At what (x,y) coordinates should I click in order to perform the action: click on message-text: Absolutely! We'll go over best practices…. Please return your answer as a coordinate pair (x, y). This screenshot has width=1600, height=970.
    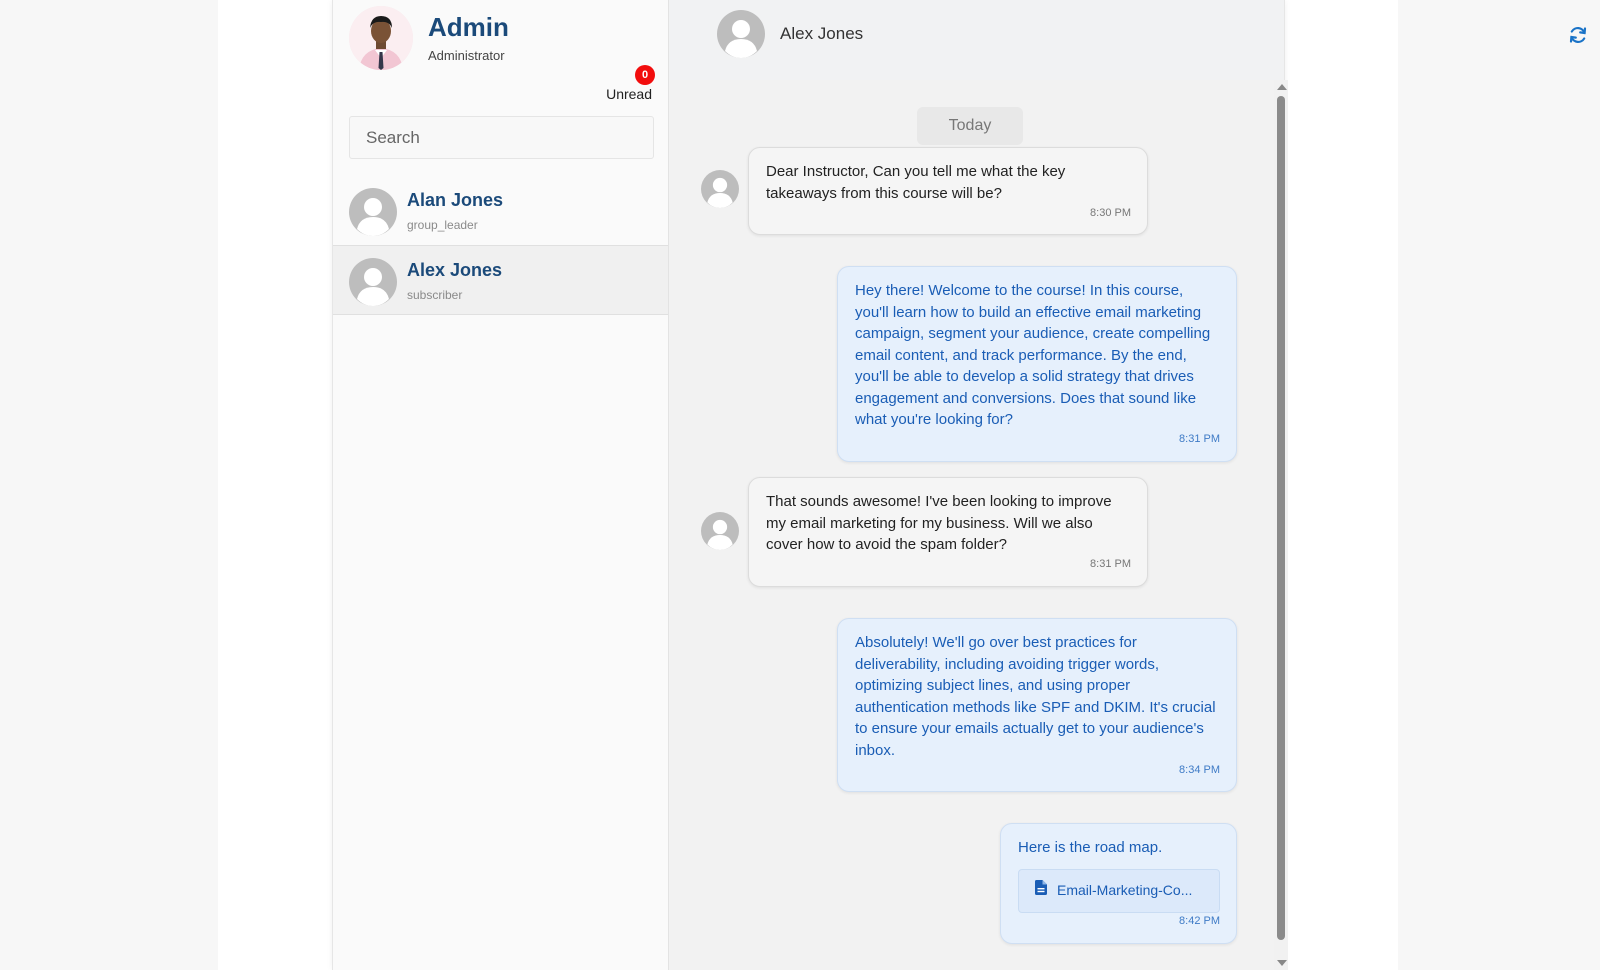
    Looking at the image, I should click on (1035, 696).